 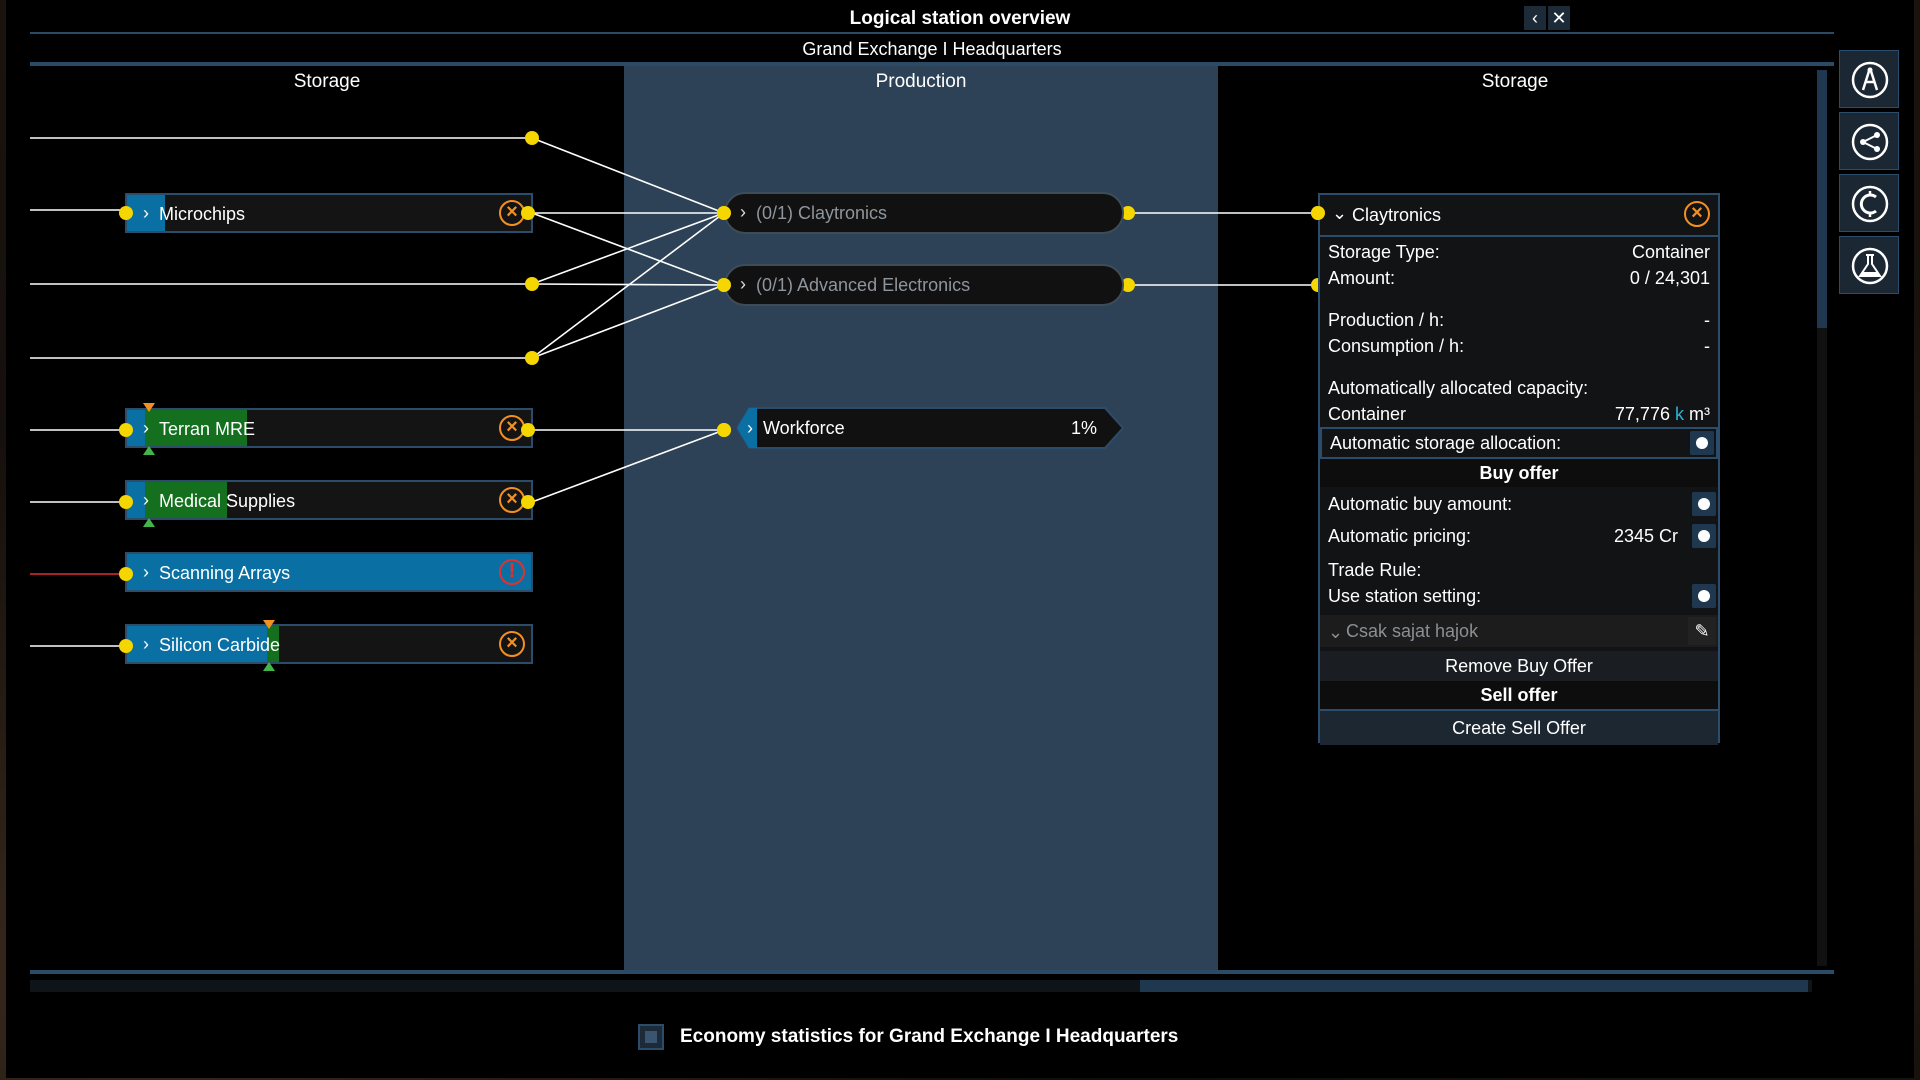 What do you see at coordinates (1083, 428) in the screenshot?
I see `workforce-percent: 1%` at bounding box center [1083, 428].